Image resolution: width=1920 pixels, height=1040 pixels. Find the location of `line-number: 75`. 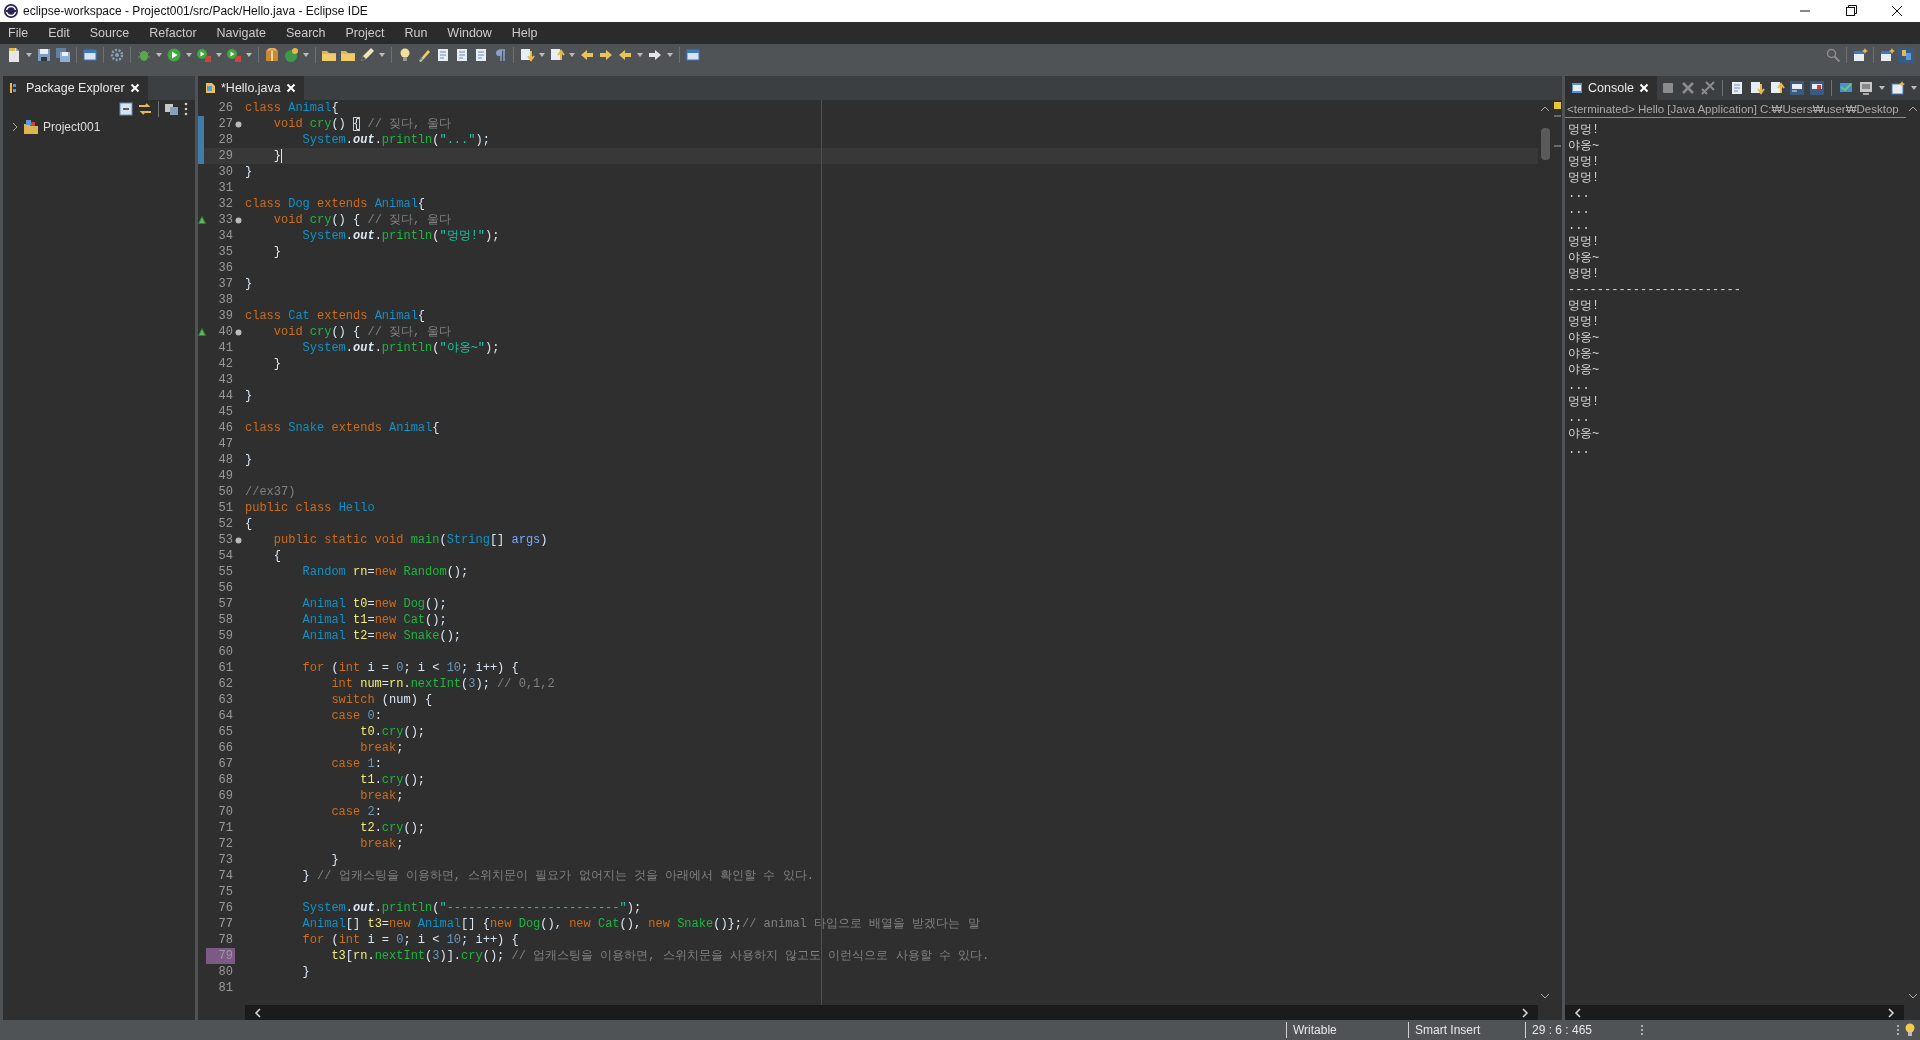

line-number: 75 is located at coordinates (225, 892).